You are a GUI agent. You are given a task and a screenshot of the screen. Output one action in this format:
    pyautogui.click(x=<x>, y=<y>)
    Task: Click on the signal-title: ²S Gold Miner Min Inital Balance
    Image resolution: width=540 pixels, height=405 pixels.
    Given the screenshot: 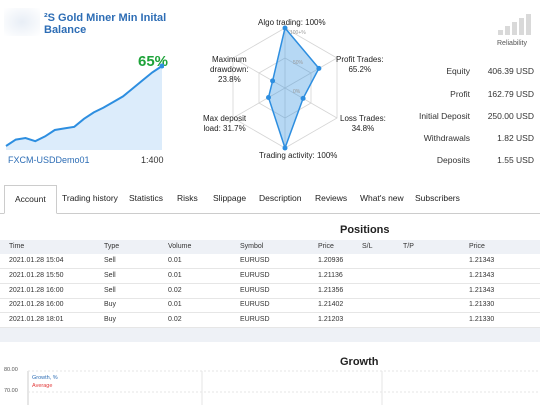 What is the action you would take?
    pyautogui.click(x=105, y=24)
    